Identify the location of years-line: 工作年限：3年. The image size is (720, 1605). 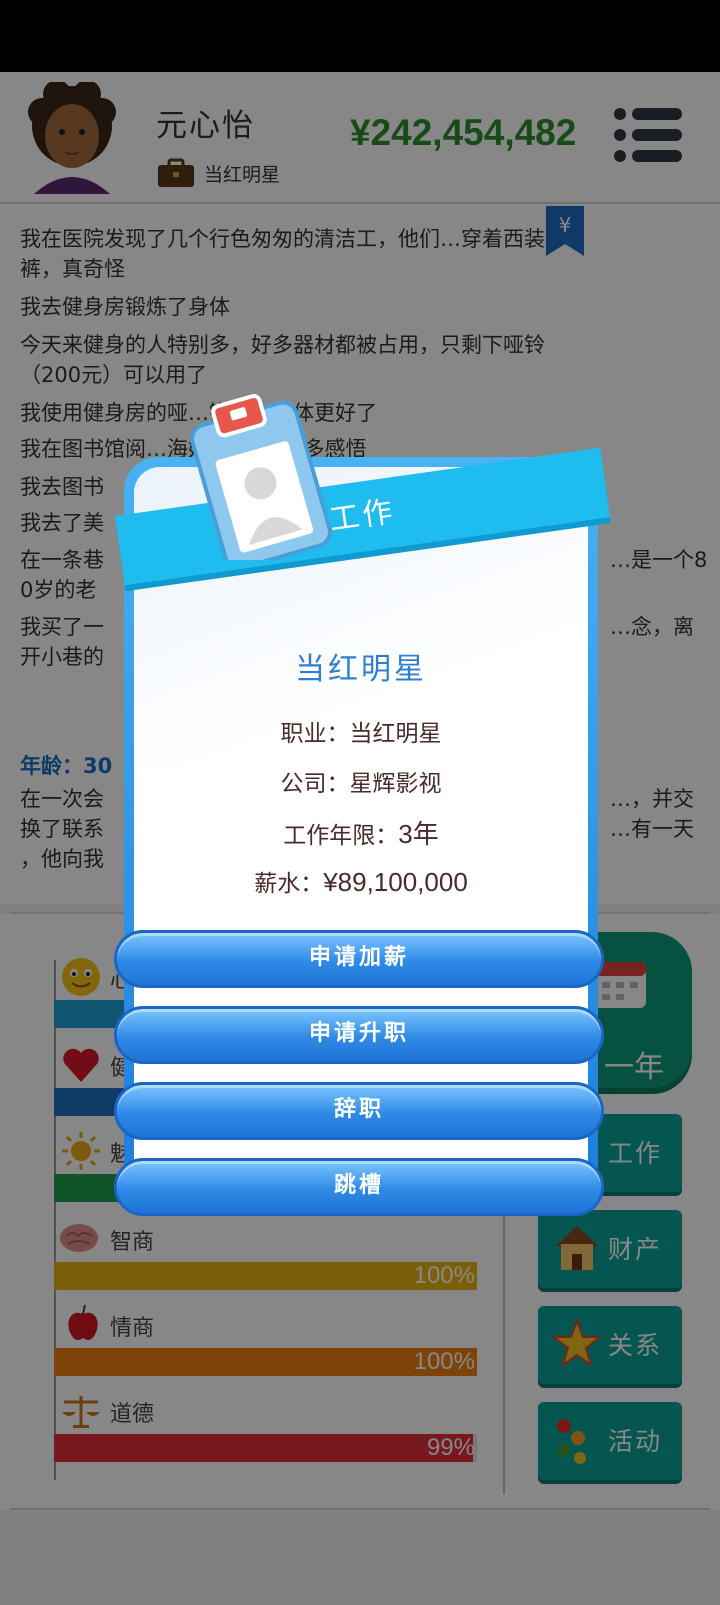
(361, 832).